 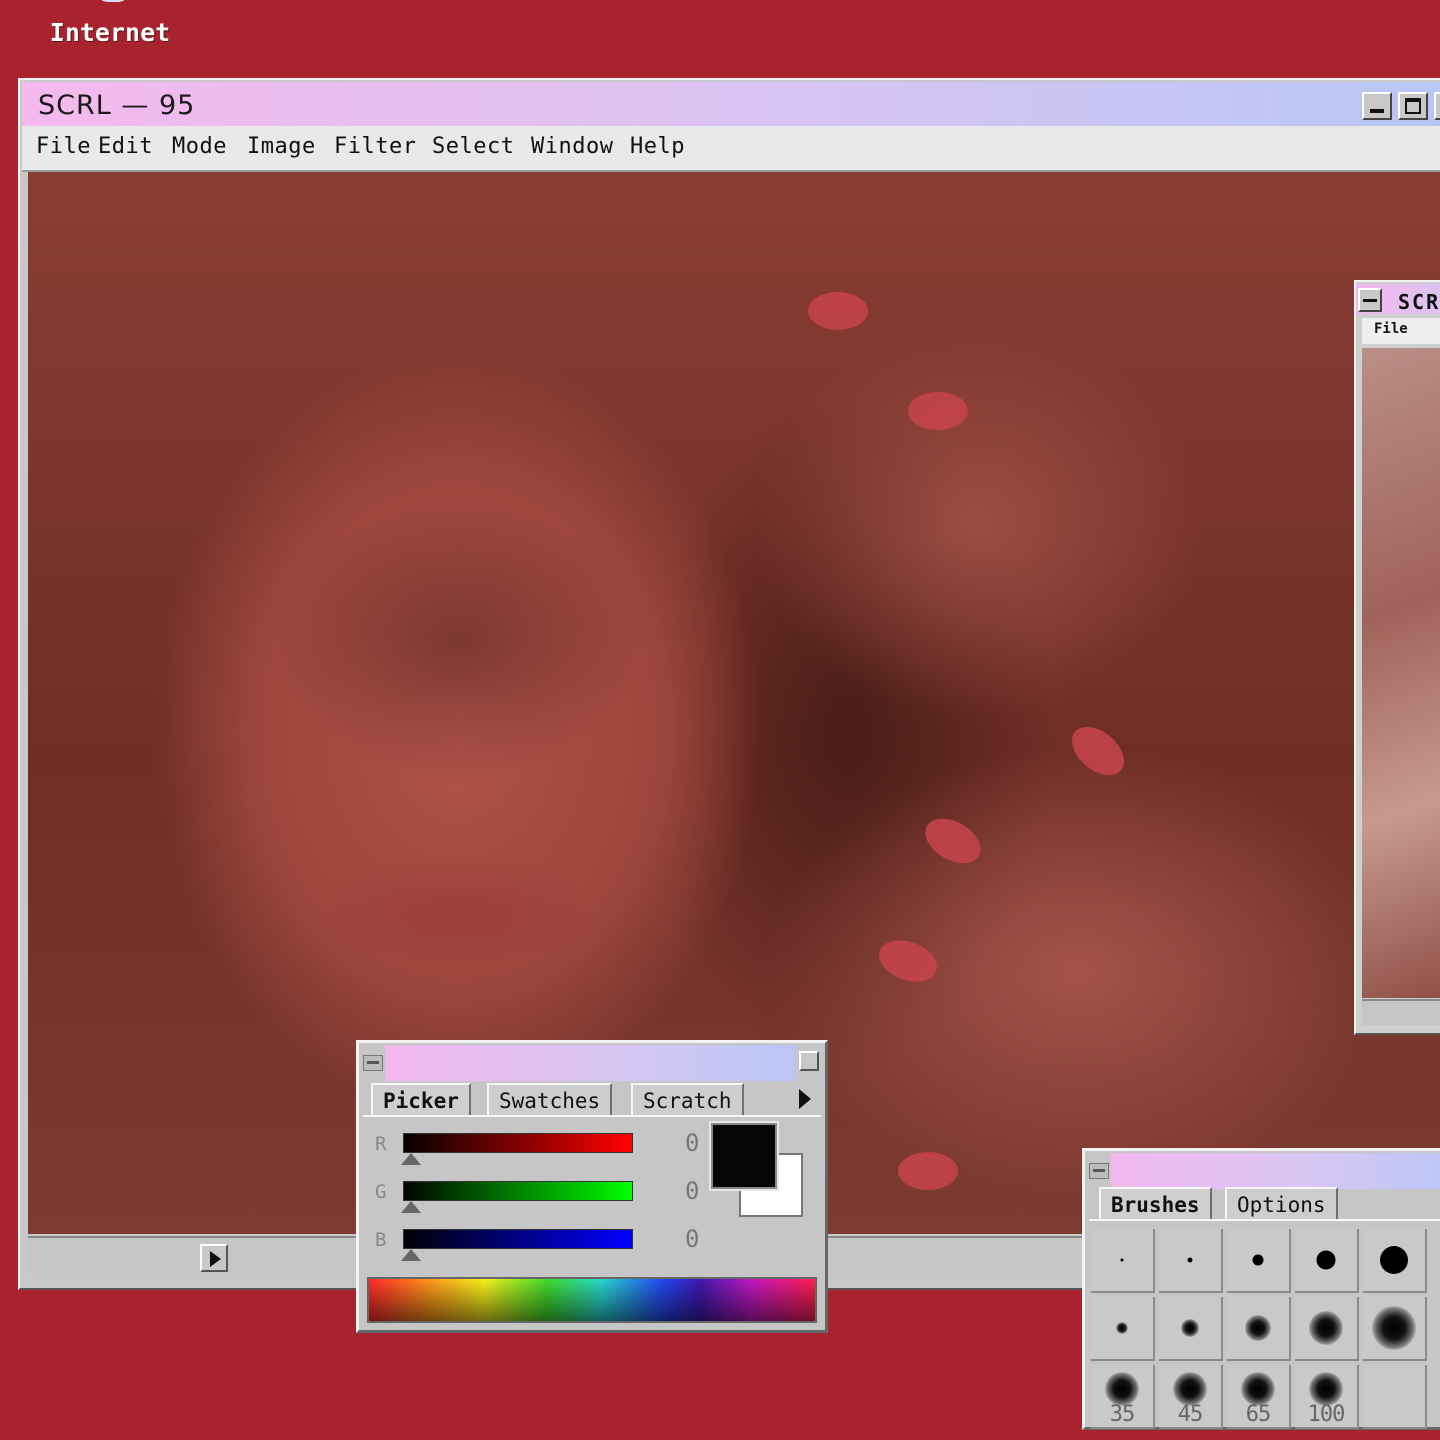 What do you see at coordinates (1281, 1203) in the screenshot?
I see `tab-options: Options` at bounding box center [1281, 1203].